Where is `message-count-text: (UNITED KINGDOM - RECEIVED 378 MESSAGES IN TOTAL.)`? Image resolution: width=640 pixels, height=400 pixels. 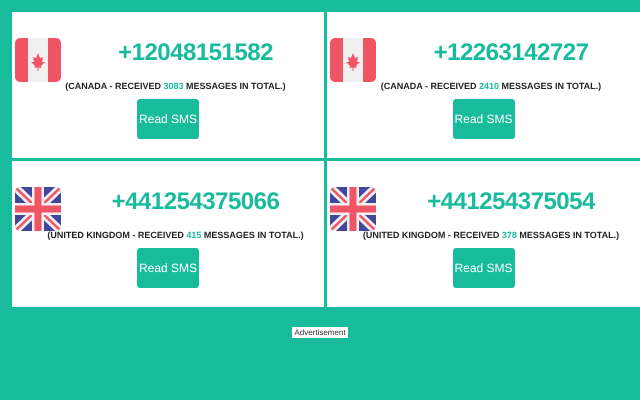
message-count-text: (UNITED KINGDOM - RECEIVED 378 MESSAGES IN TOTAL.) is located at coordinates (491, 235).